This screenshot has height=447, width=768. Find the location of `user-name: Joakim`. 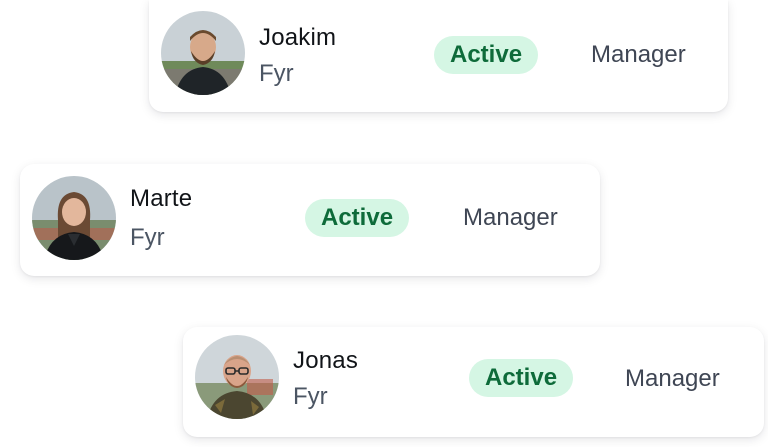

user-name: Joakim is located at coordinates (298, 37).